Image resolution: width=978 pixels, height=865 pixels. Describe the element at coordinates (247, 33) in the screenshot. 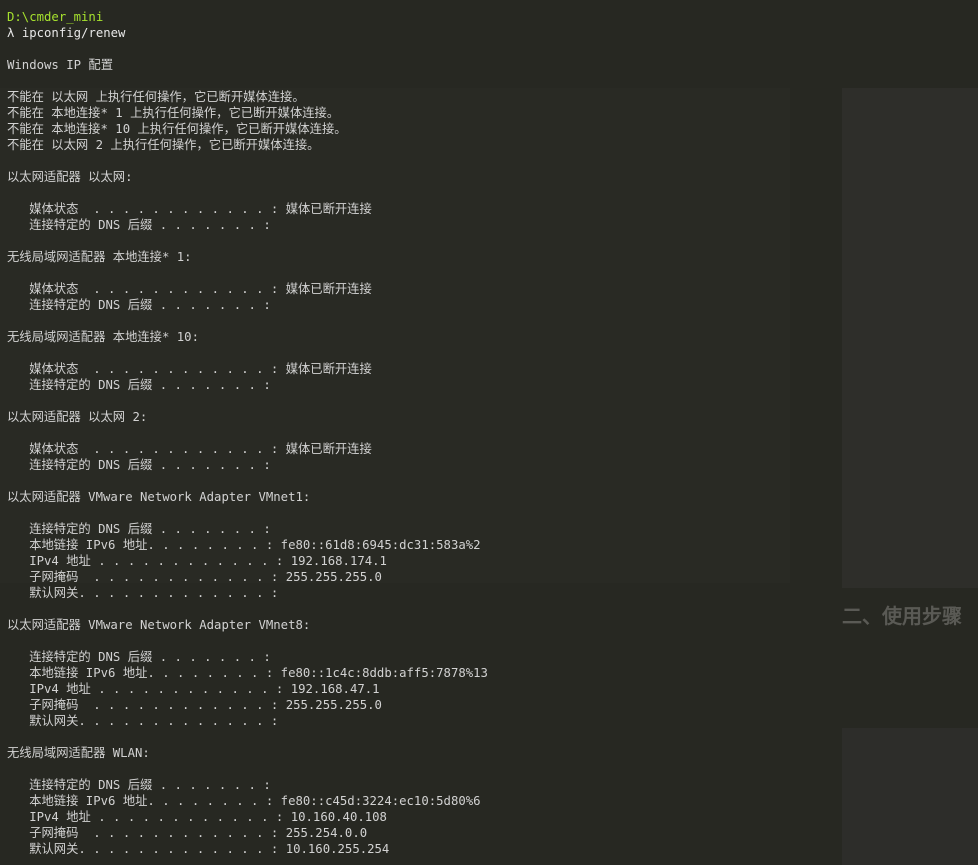

I see `command-line: λ ipconfig/renew` at that location.